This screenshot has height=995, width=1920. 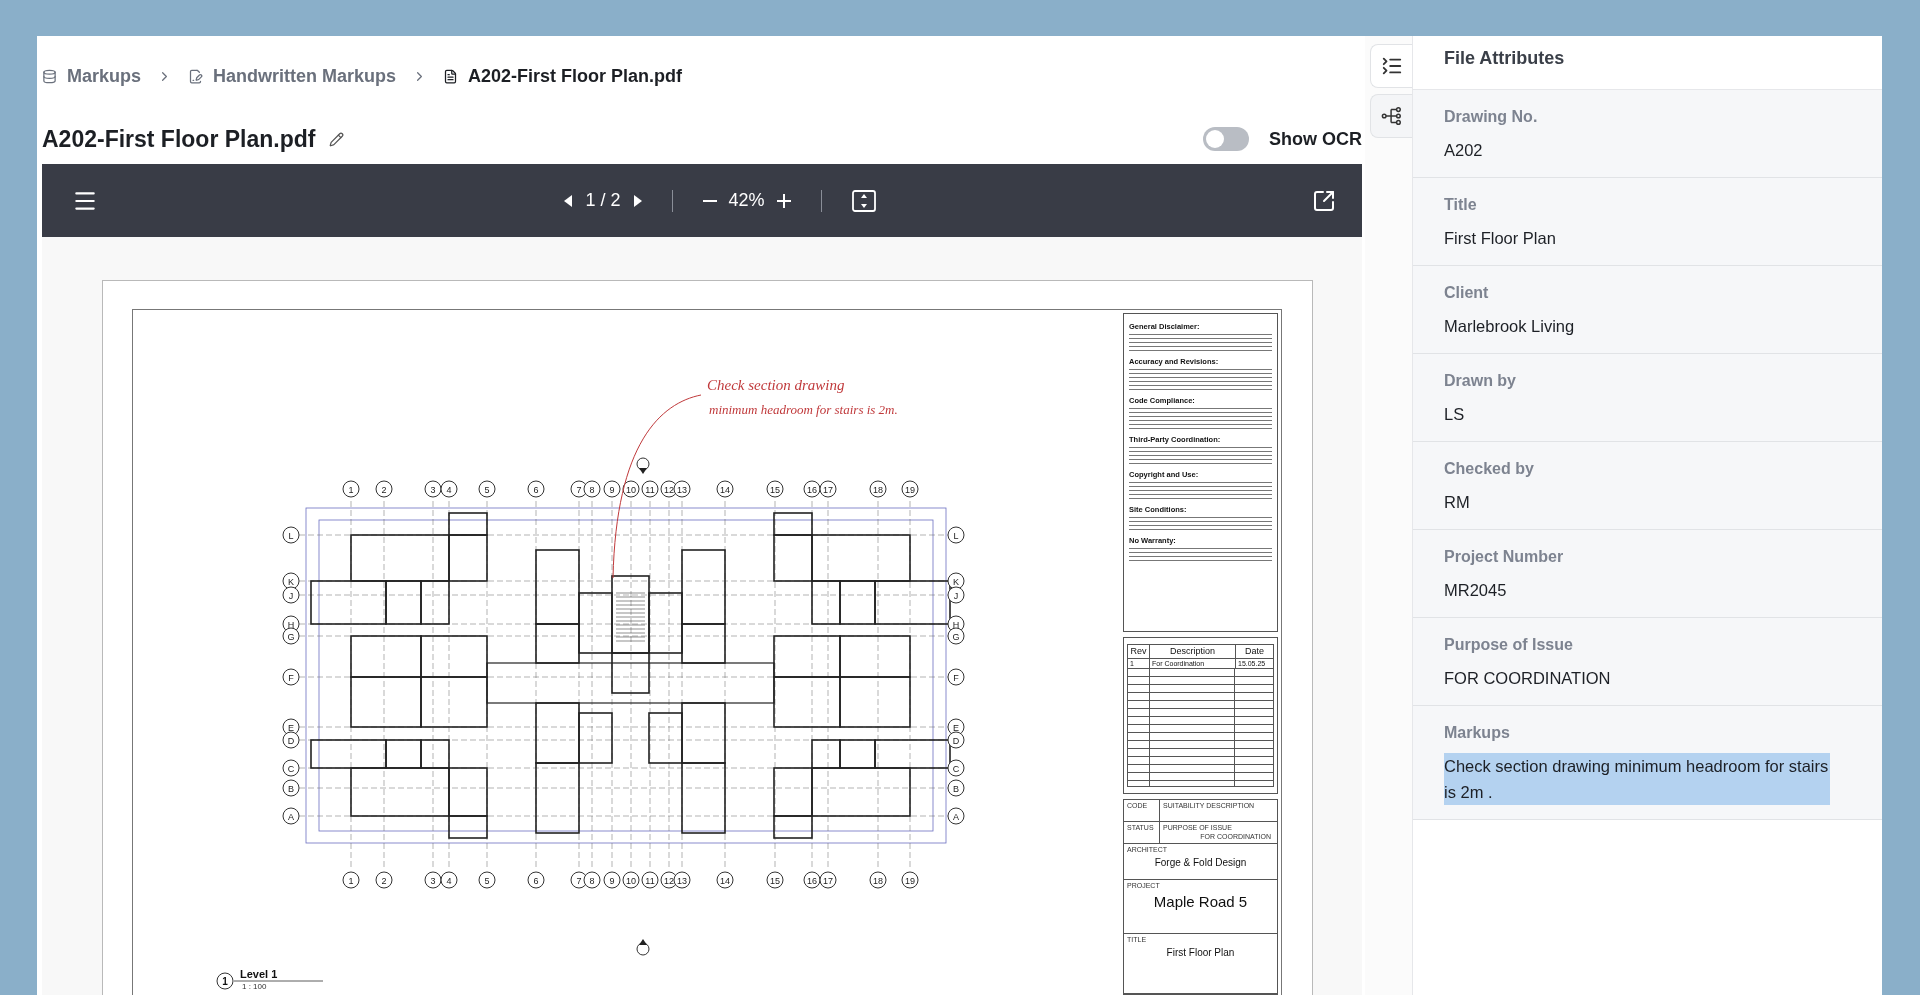 I want to click on handwritten-note: minimum headroom for stairs is 2m., so click(x=803, y=409).